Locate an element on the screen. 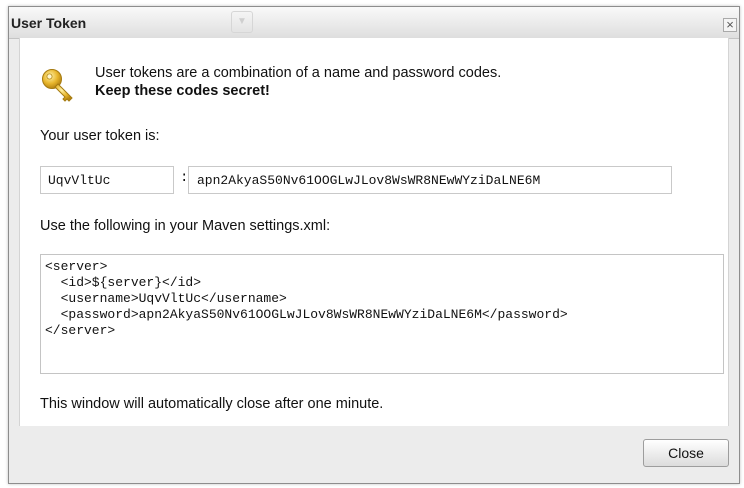  xml-line: <username>UqvVltUc</username> is located at coordinates (166, 298).